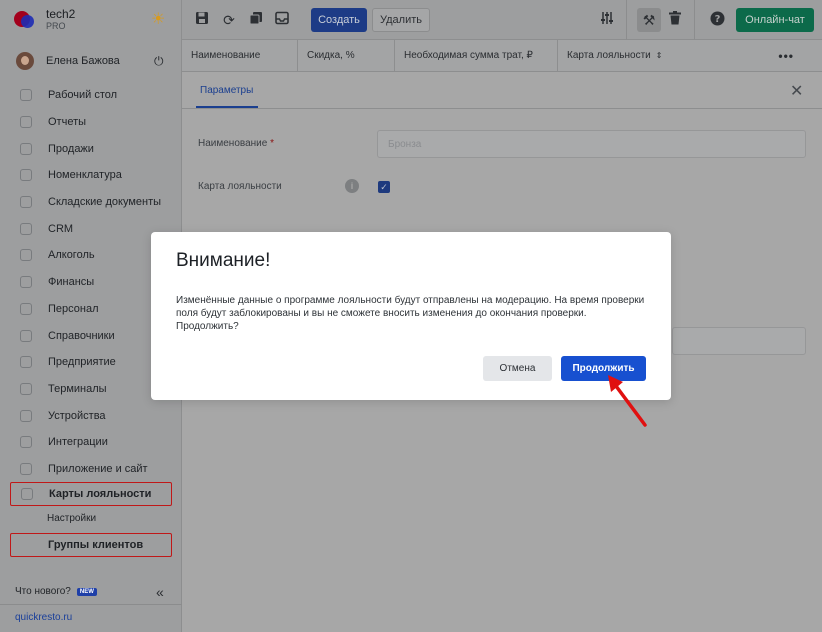  I want to click on tools-icon: ⚒, so click(649, 20).